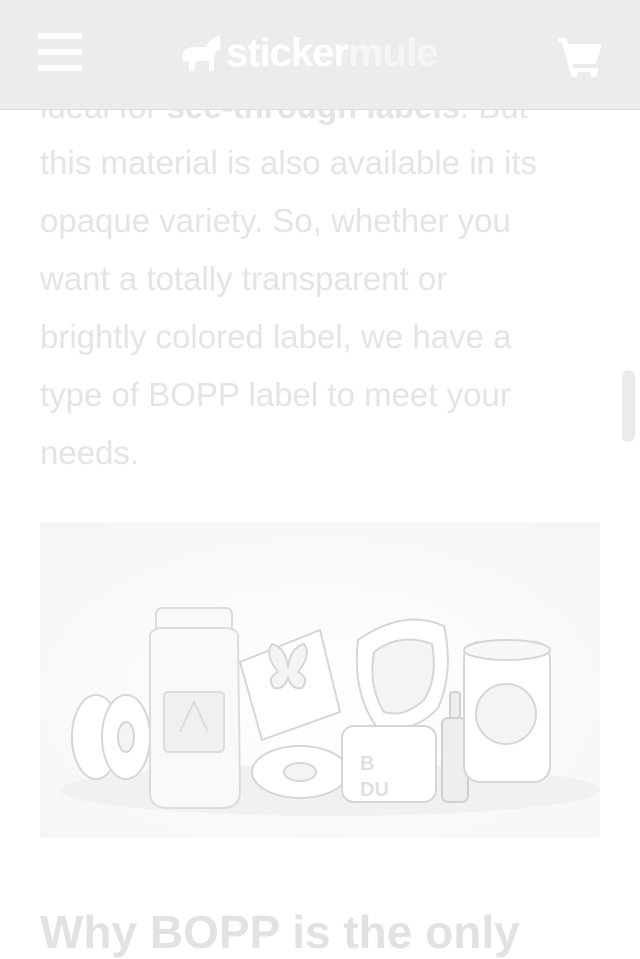  Describe the element at coordinates (60, 52) in the screenshot. I see `hamburger-menu-icon` at that location.